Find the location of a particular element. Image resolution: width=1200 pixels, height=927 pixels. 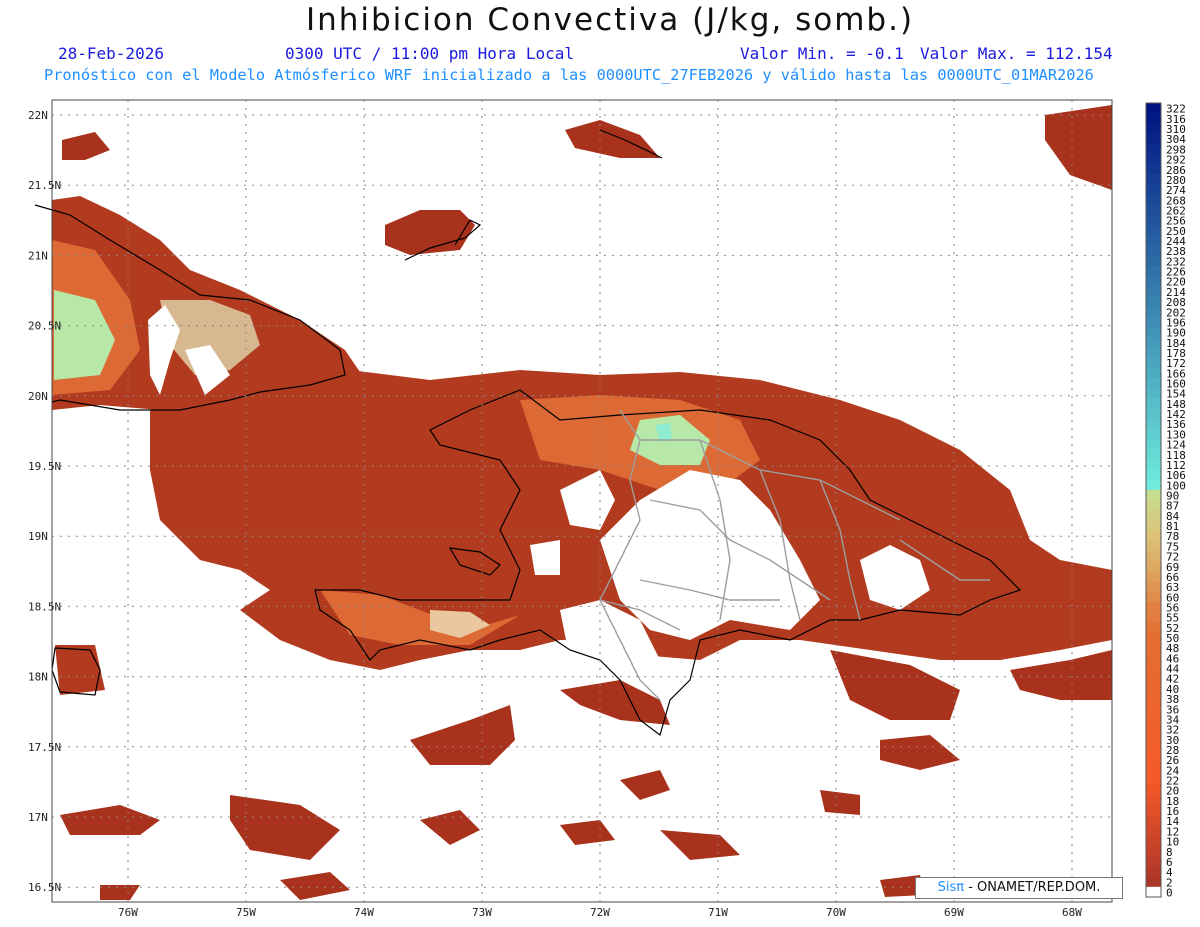

lat-tick-label: 17.5N is located at coordinates (44, 747).